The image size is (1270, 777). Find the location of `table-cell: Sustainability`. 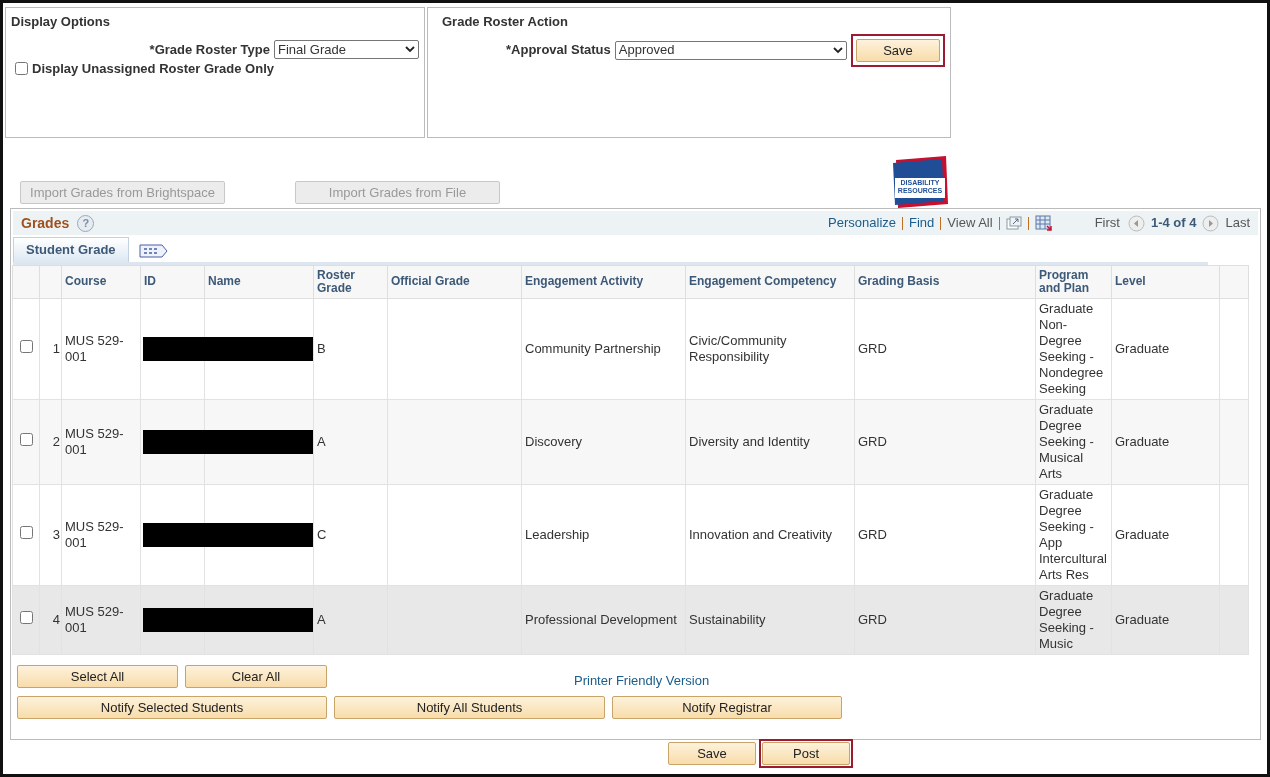

table-cell: Sustainability is located at coordinates (727, 619).